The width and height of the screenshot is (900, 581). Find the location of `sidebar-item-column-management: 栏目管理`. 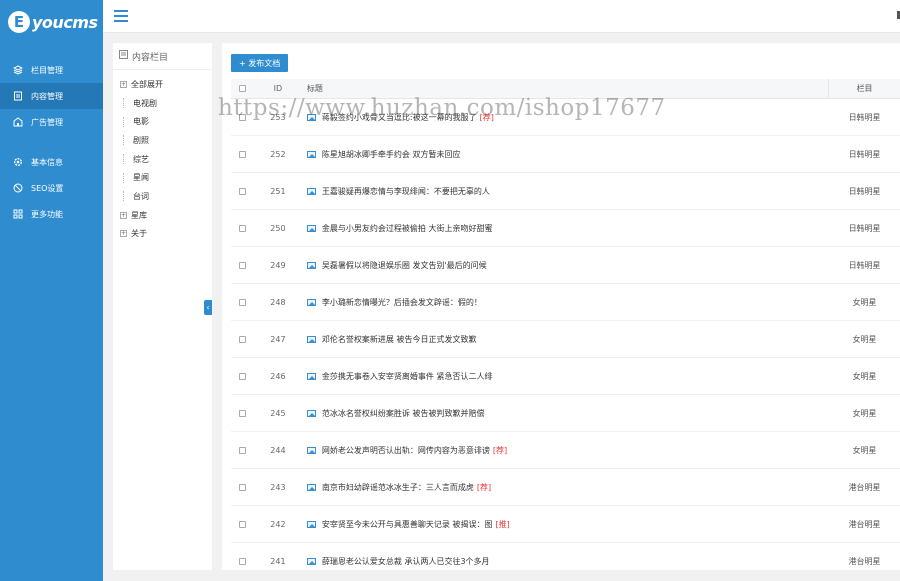

sidebar-item-column-management: 栏目管理 is located at coordinates (51, 70).